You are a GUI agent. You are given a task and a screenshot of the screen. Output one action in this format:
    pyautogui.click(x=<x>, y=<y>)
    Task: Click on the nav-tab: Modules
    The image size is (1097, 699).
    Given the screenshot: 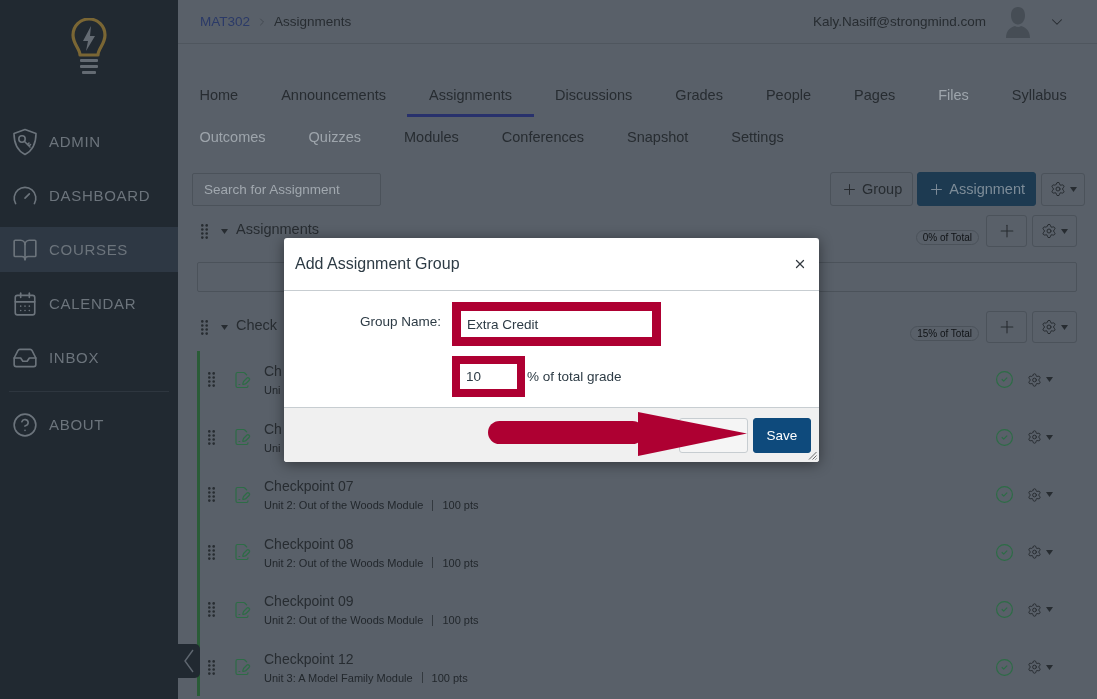 What is the action you would take?
    pyautogui.click(x=431, y=138)
    